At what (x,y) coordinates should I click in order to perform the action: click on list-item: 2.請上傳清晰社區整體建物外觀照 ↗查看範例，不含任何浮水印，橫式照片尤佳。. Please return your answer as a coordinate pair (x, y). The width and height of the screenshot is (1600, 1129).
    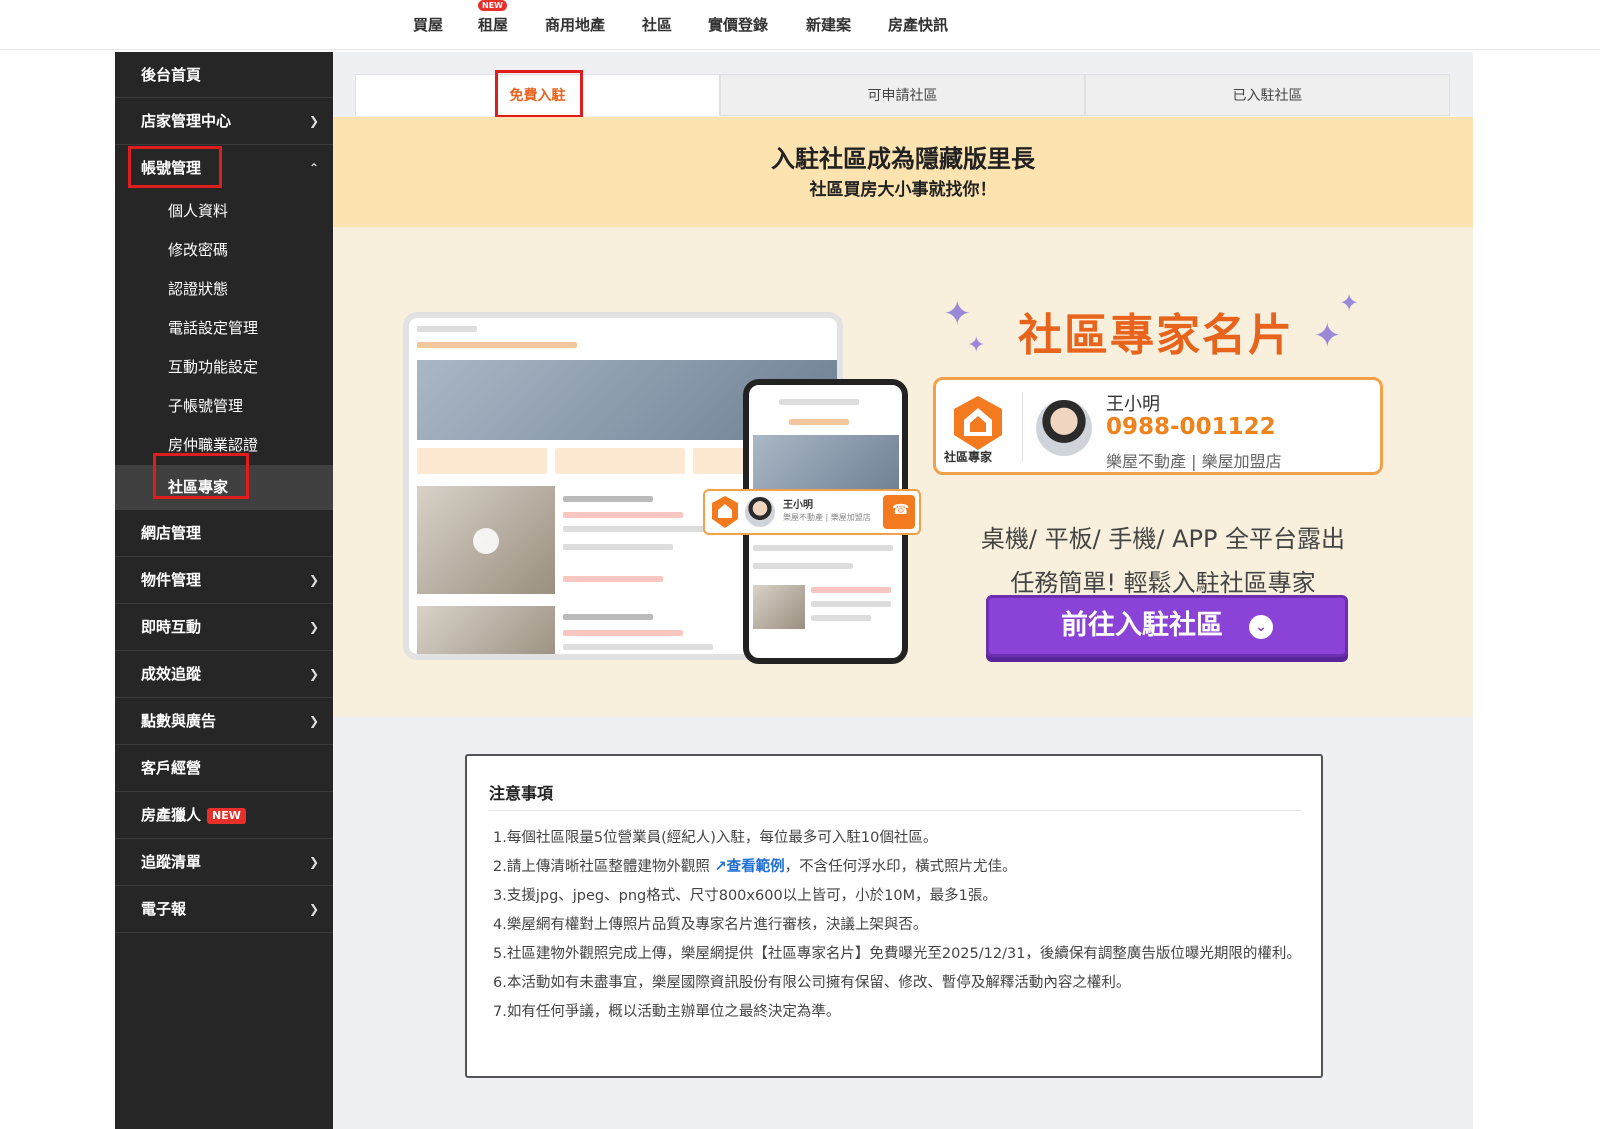
    Looking at the image, I should click on (898, 867).